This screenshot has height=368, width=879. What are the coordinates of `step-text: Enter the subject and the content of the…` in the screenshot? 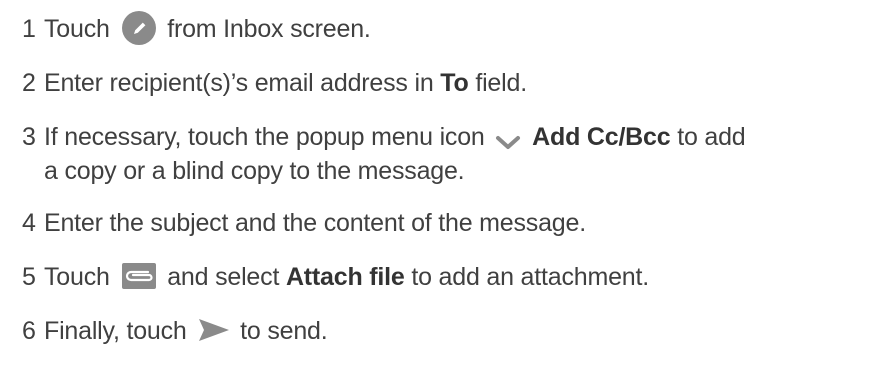 It's located at (315, 223).